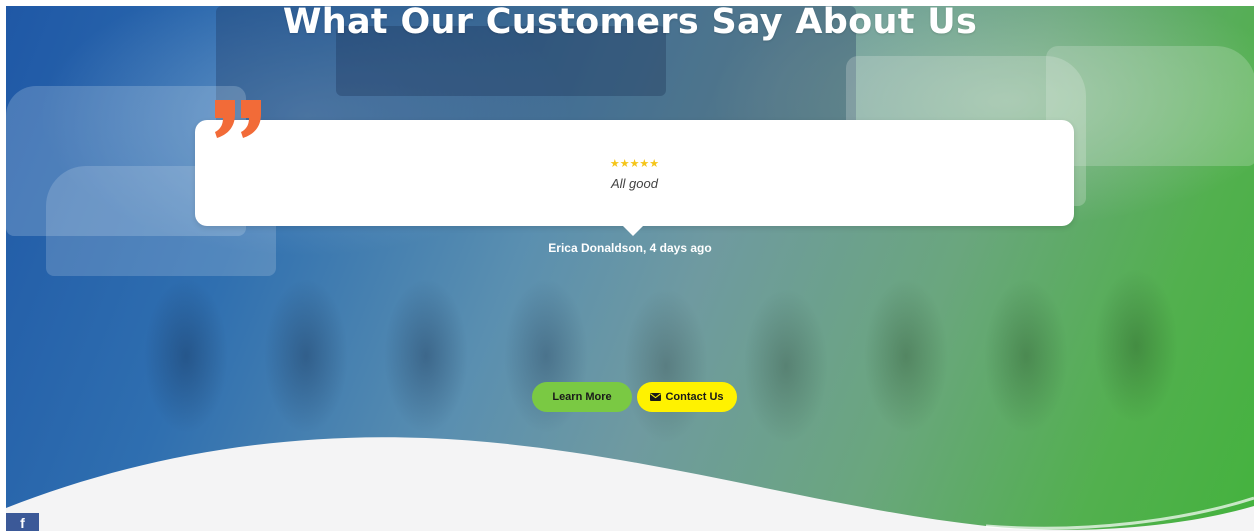 The height and width of the screenshot is (531, 1254). Describe the element at coordinates (630, 24) in the screenshot. I see `section-title: What Our Customers Say About Us` at that location.